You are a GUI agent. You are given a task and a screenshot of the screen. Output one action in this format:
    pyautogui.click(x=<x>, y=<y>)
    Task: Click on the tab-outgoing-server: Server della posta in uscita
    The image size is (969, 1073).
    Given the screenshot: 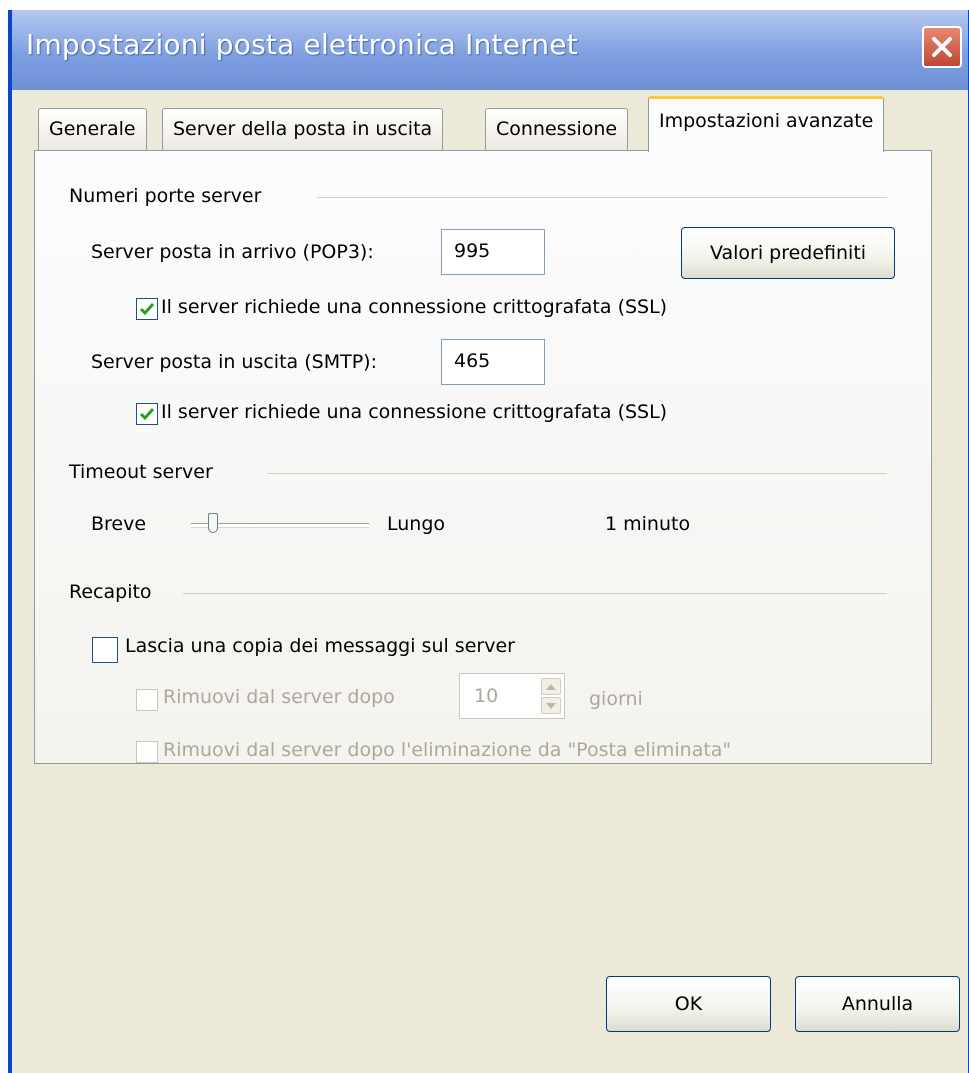 What is the action you would take?
    pyautogui.click(x=303, y=129)
    